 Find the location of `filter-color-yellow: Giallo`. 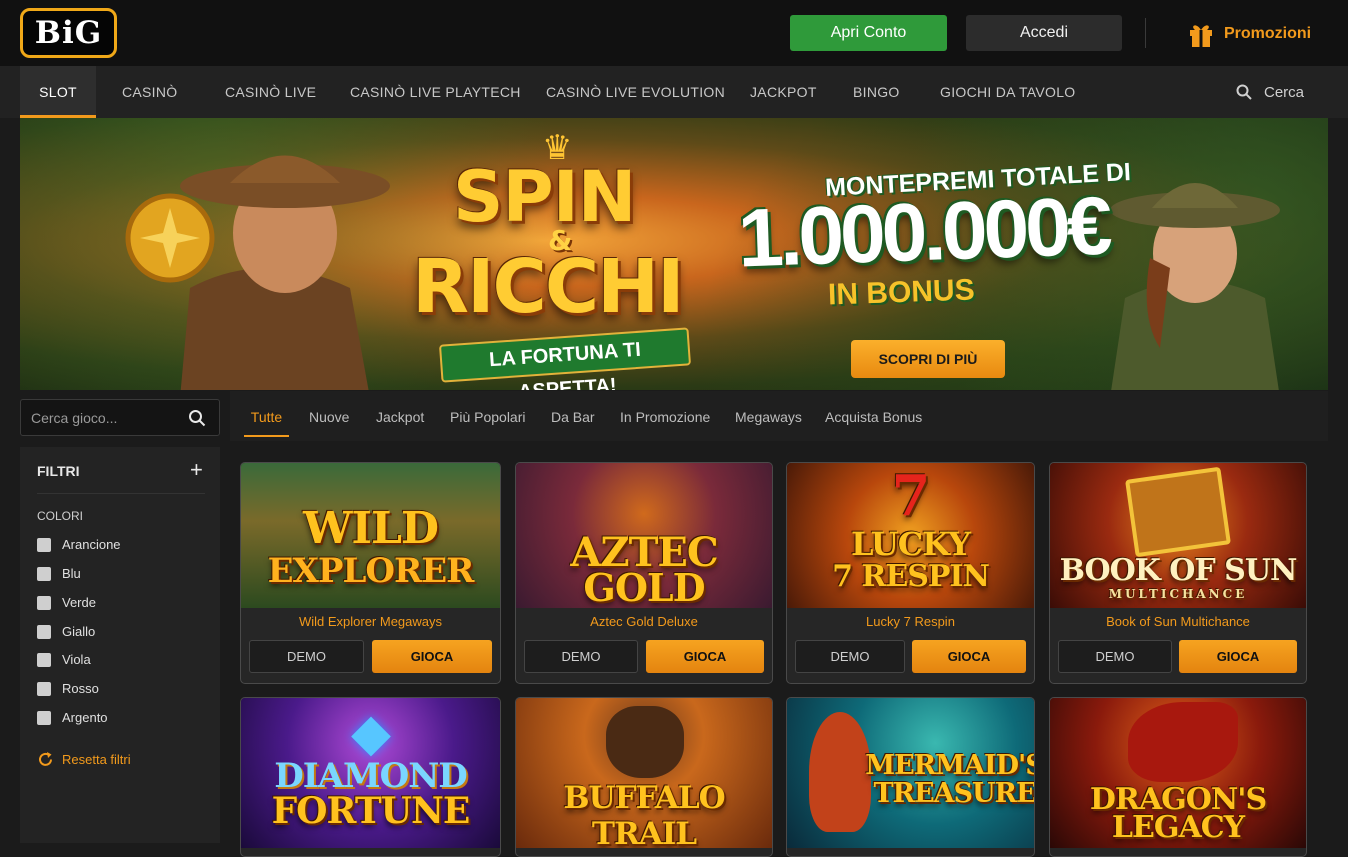

filter-color-yellow: Giallo is located at coordinates (66, 631).